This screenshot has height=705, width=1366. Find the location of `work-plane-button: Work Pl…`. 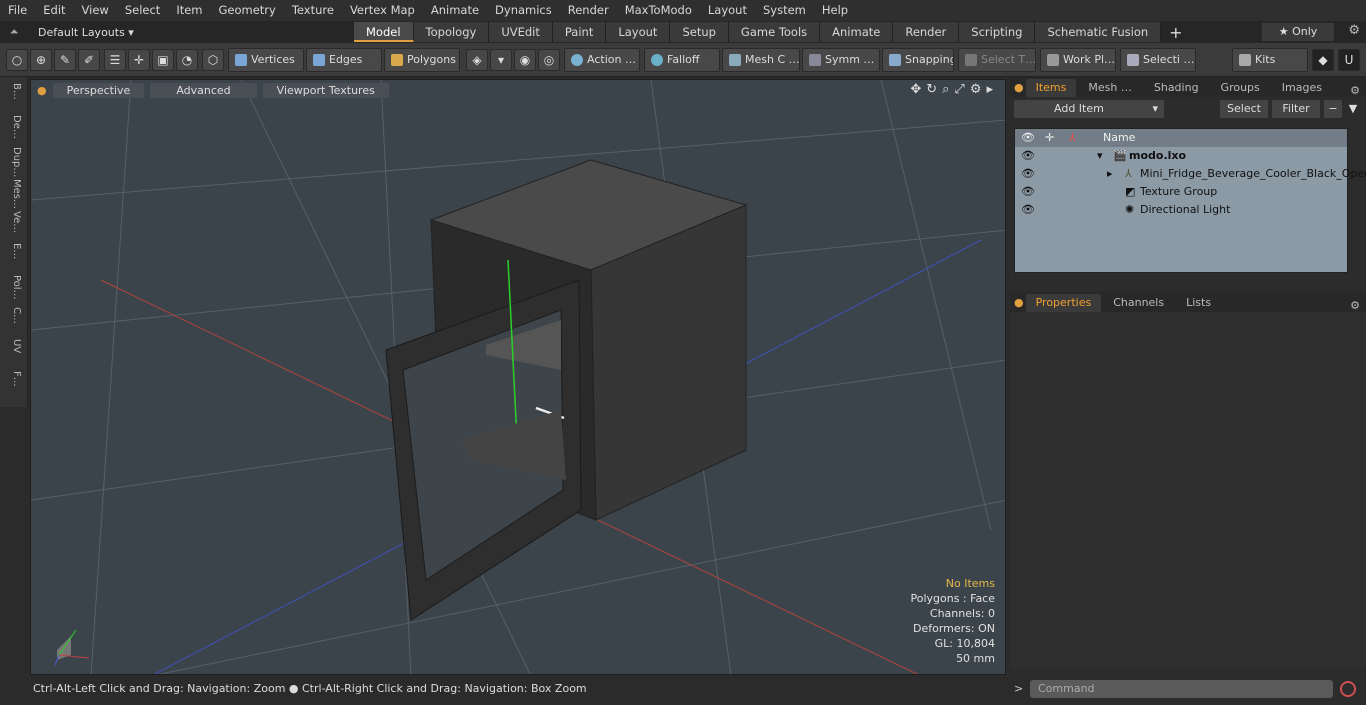

work-plane-button: Work Pl… is located at coordinates (1078, 60).